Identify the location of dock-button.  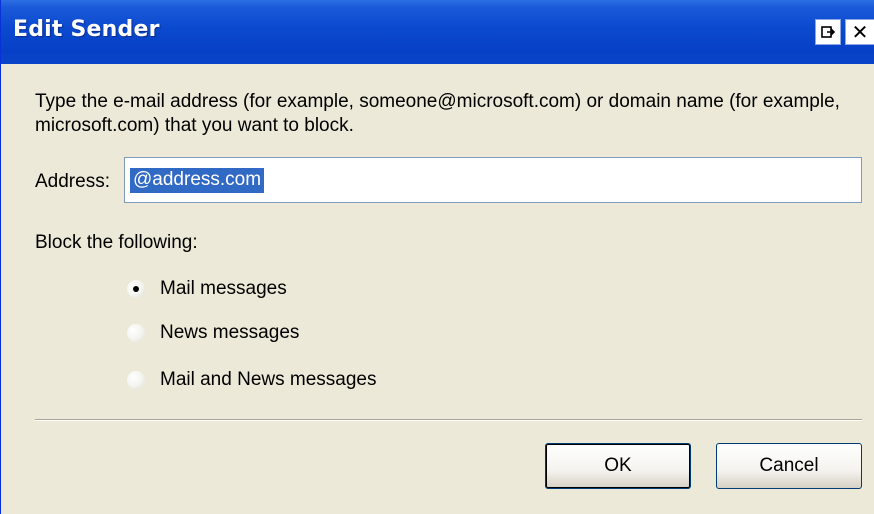
(828, 32).